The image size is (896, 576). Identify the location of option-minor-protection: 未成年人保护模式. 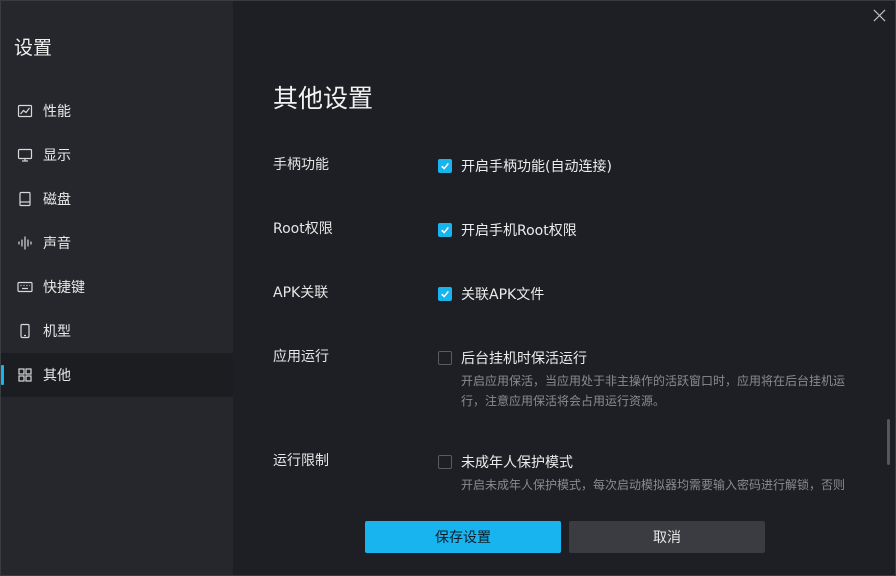
(505, 462).